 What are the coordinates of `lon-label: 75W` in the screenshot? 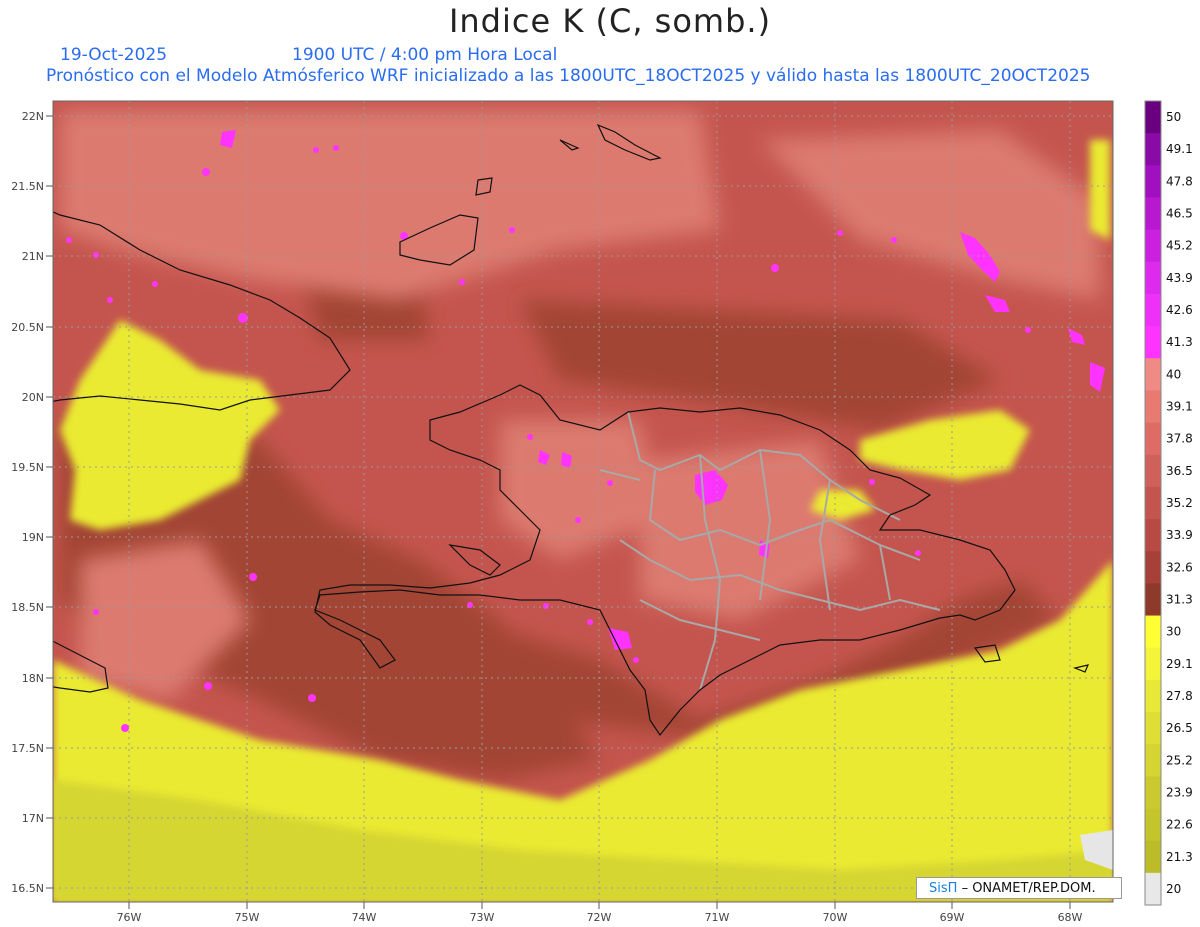 It's located at (247, 917).